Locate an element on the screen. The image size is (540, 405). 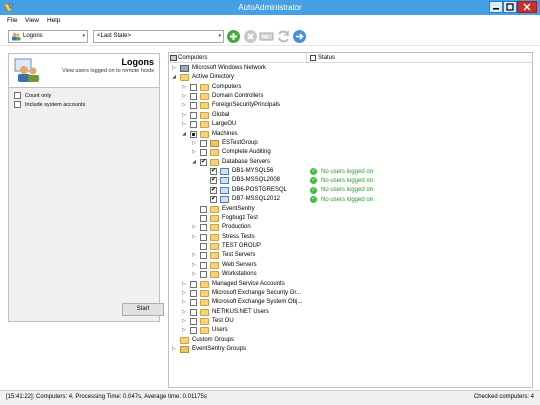
minimize-button is located at coordinates (496, 7).